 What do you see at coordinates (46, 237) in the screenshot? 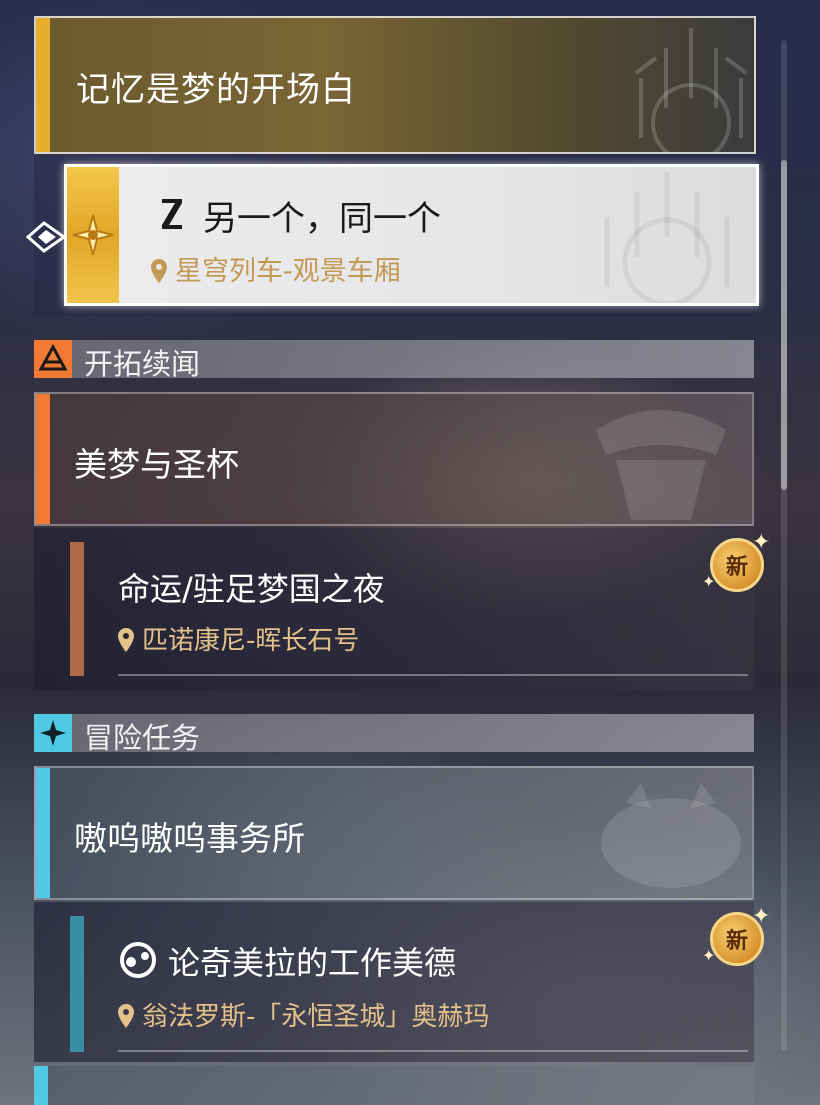
I see `selection-arrow-icon` at bounding box center [46, 237].